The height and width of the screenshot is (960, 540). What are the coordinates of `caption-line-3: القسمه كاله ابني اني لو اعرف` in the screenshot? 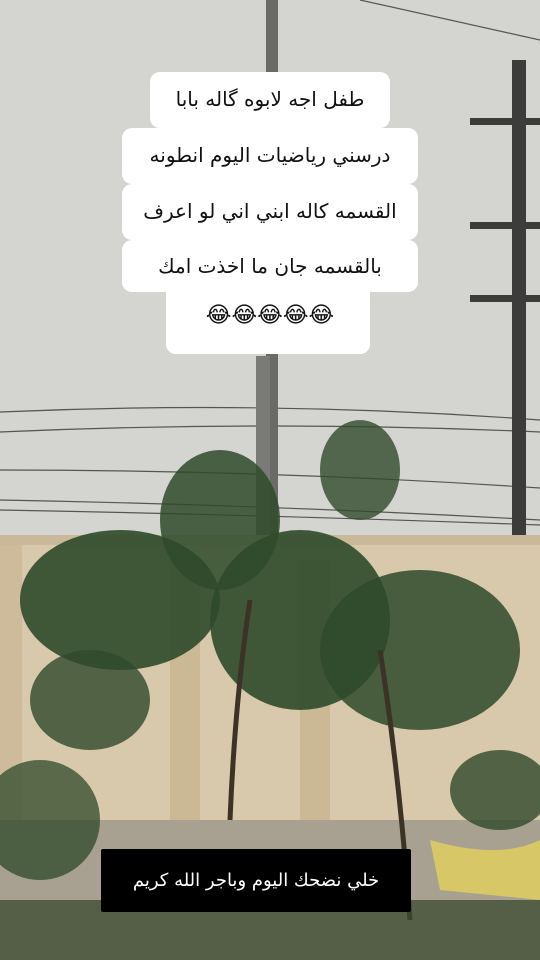 It's located at (270, 211).